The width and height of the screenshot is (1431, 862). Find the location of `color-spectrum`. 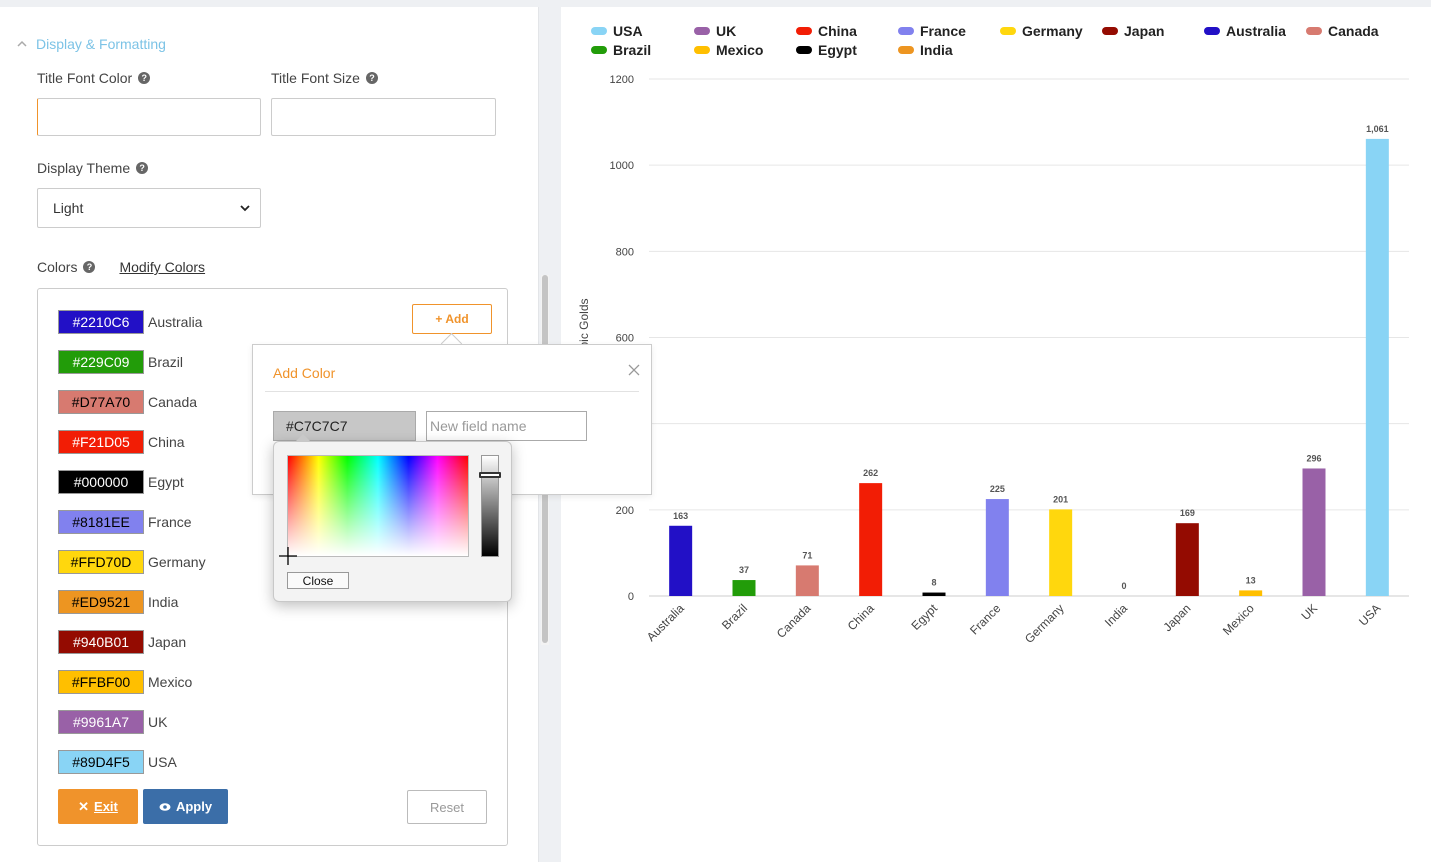

color-spectrum is located at coordinates (378, 506).